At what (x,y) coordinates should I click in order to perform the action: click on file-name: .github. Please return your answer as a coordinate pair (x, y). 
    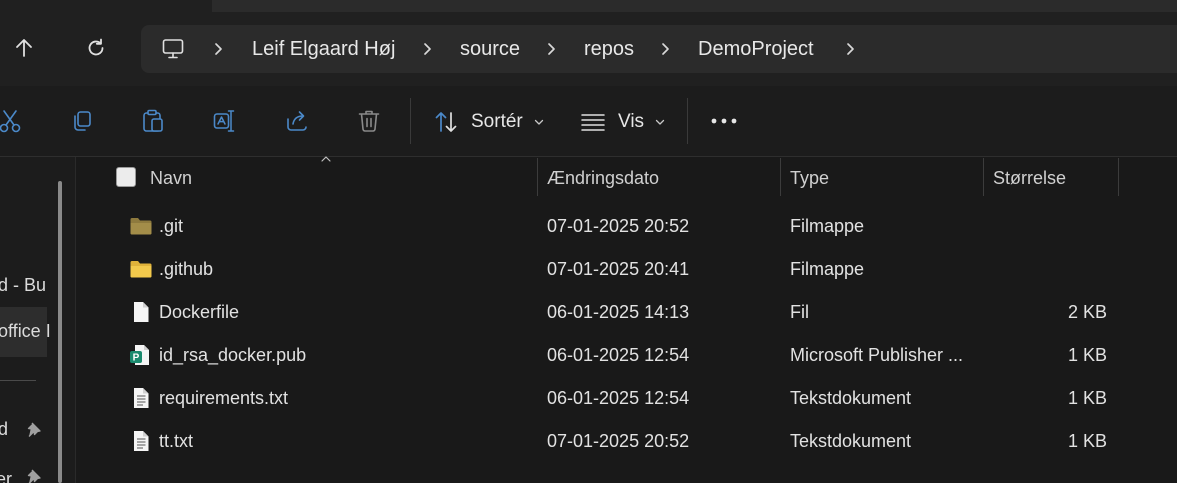
    Looking at the image, I should click on (186, 269).